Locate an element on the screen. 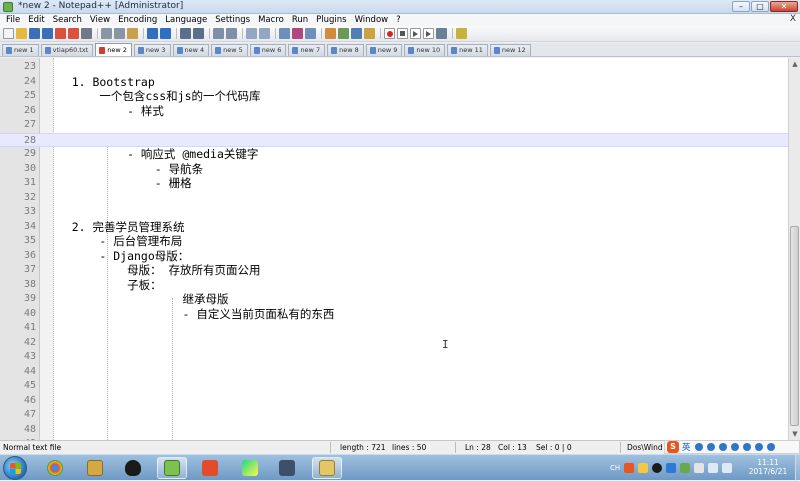 Image resolution: width=800 pixels, height=481 pixels. editor-line: 30 - 导航条 is located at coordinates (394, 169).